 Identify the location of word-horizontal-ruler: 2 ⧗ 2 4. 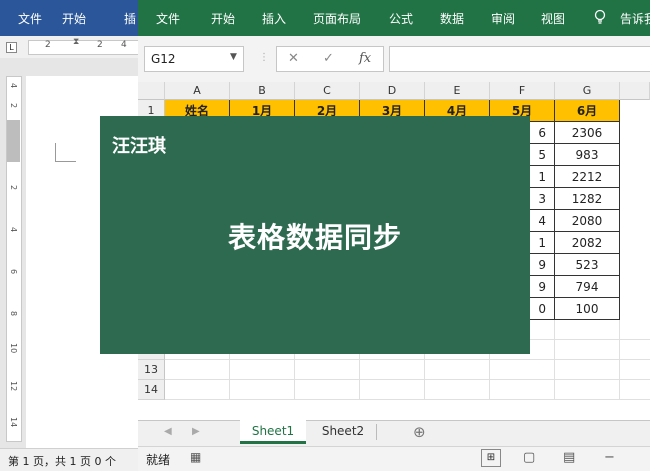
(85, 46).